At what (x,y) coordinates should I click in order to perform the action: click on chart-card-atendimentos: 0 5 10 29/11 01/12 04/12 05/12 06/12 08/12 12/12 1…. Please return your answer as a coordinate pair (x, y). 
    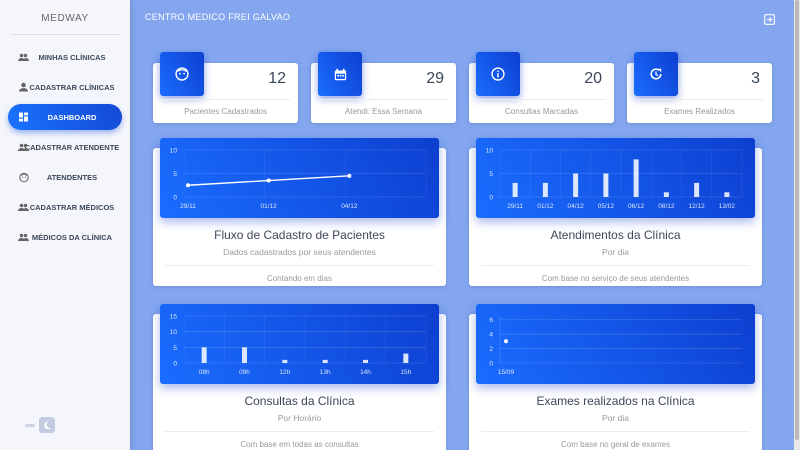
    Looking at the image, I should click on (615, 212).